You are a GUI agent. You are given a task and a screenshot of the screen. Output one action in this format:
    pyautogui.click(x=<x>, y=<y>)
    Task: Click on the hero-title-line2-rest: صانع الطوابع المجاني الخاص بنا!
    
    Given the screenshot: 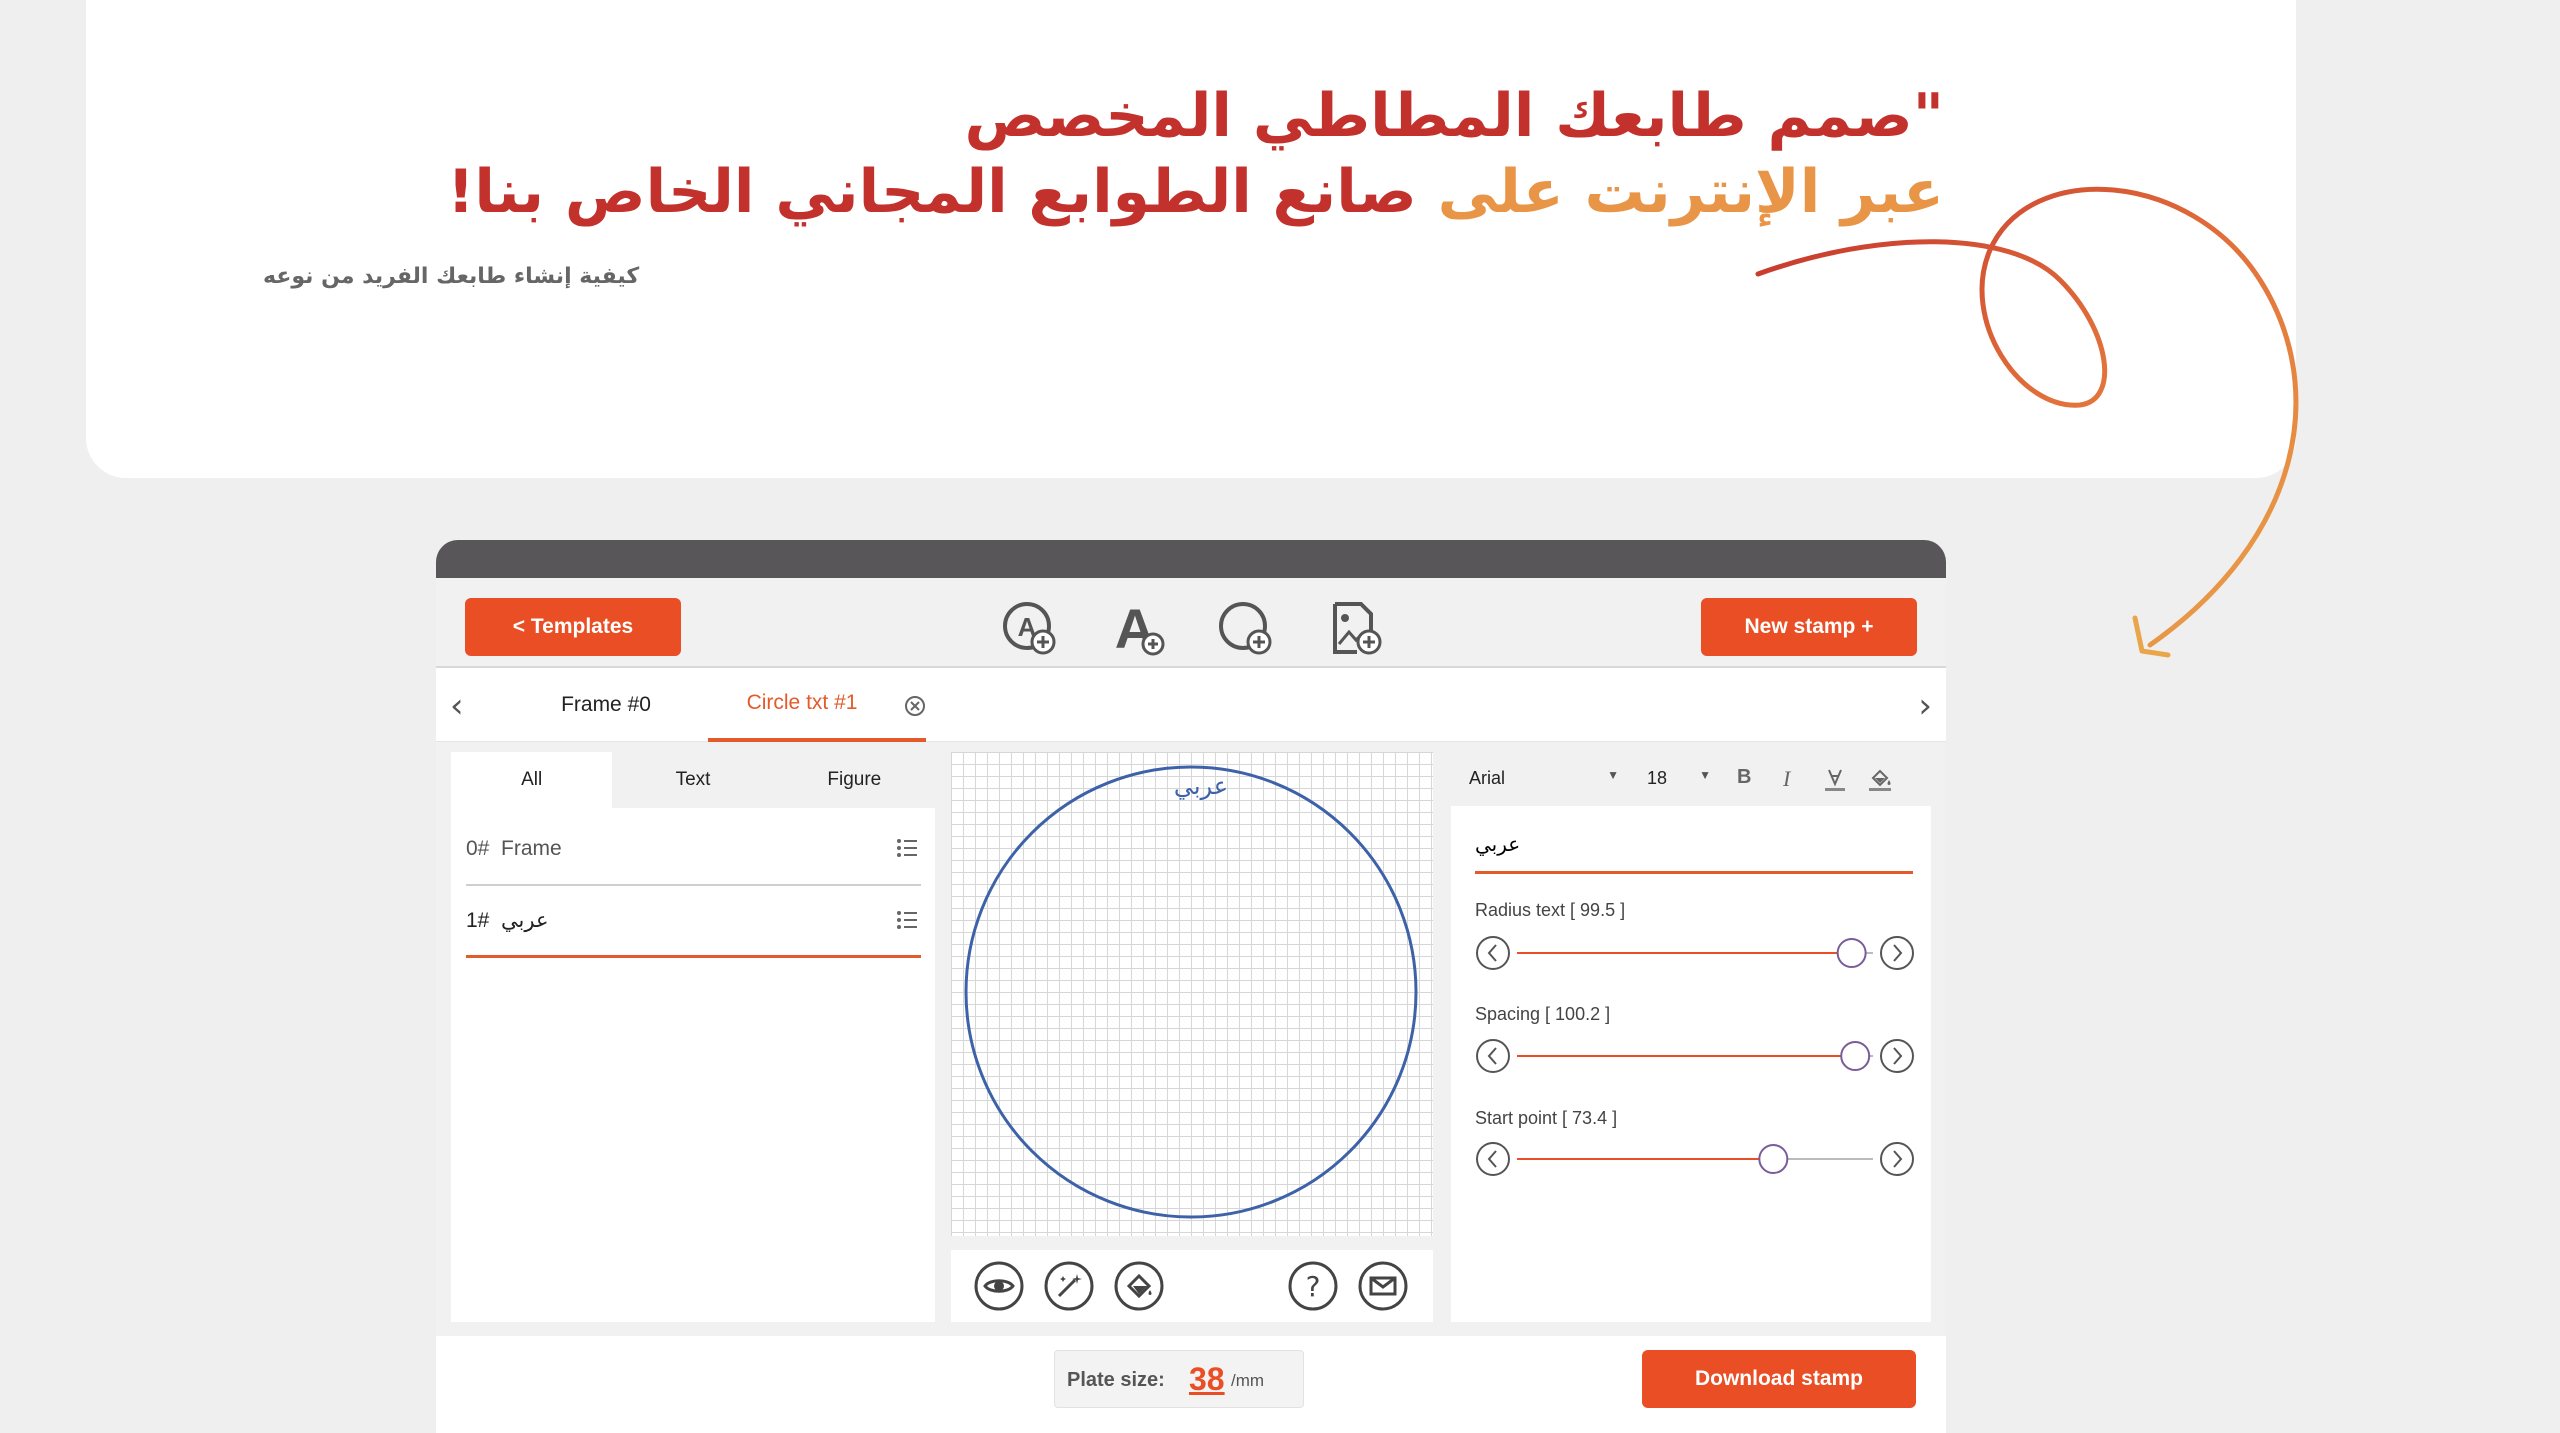 What is the action you would take?
    pyautogui.click(x=932, y=192)
    